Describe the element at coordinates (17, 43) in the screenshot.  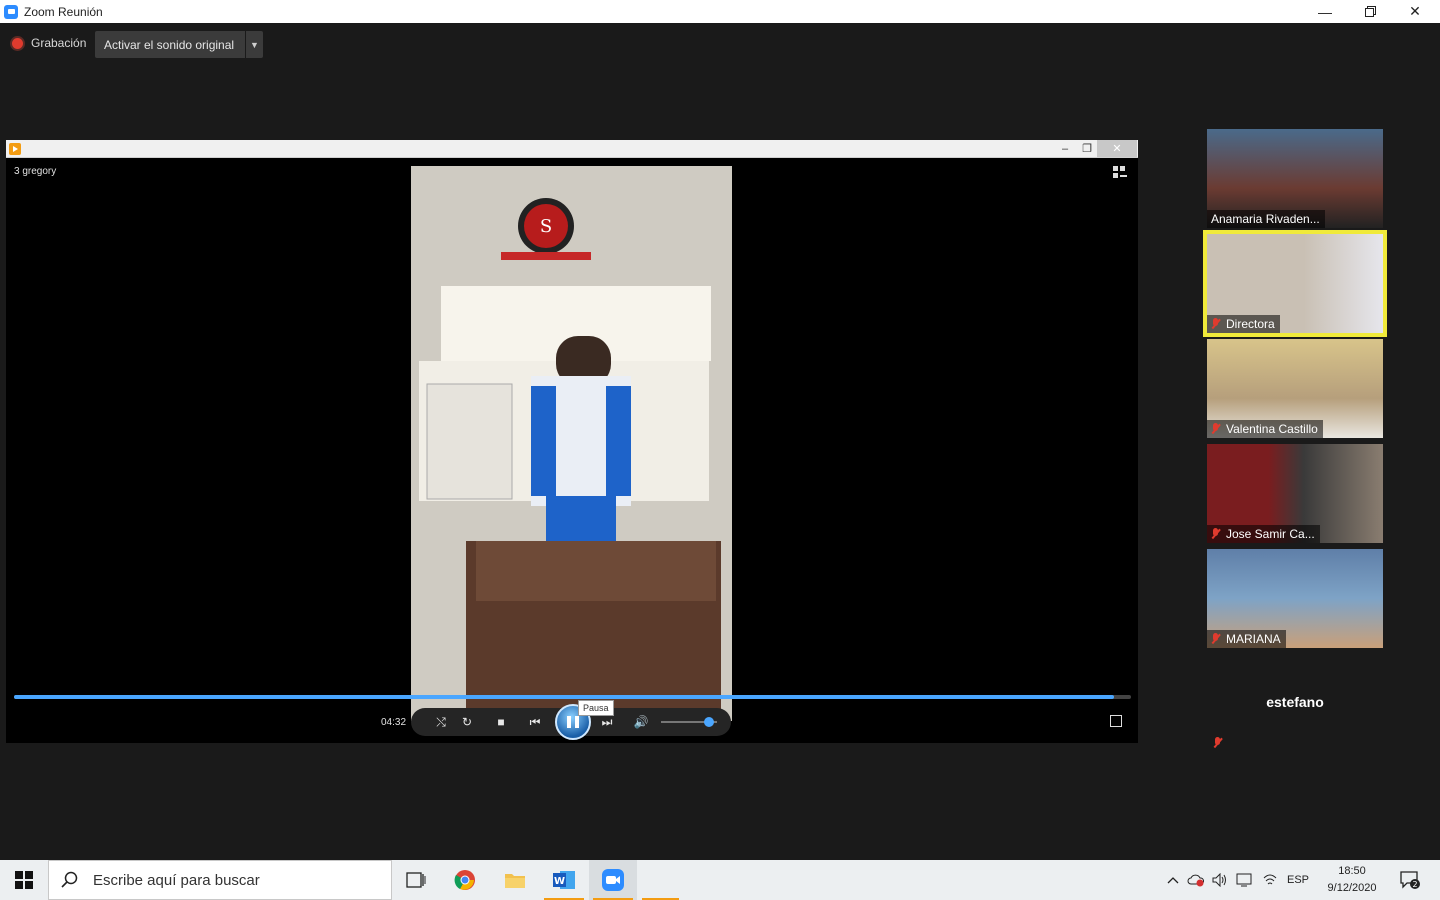
I see `record-icon` at that location.